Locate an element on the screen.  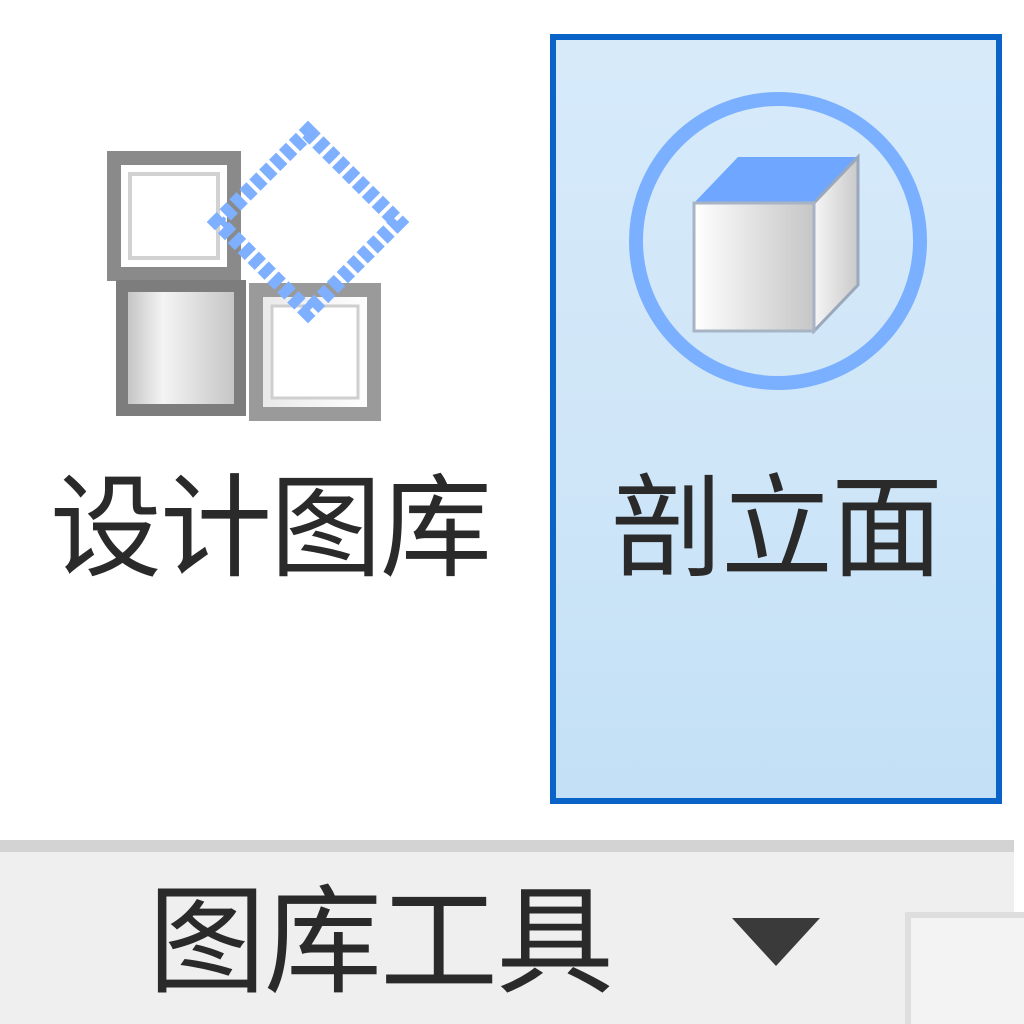
design-library-label: 设计图库 is located at coordinates (271, 529).